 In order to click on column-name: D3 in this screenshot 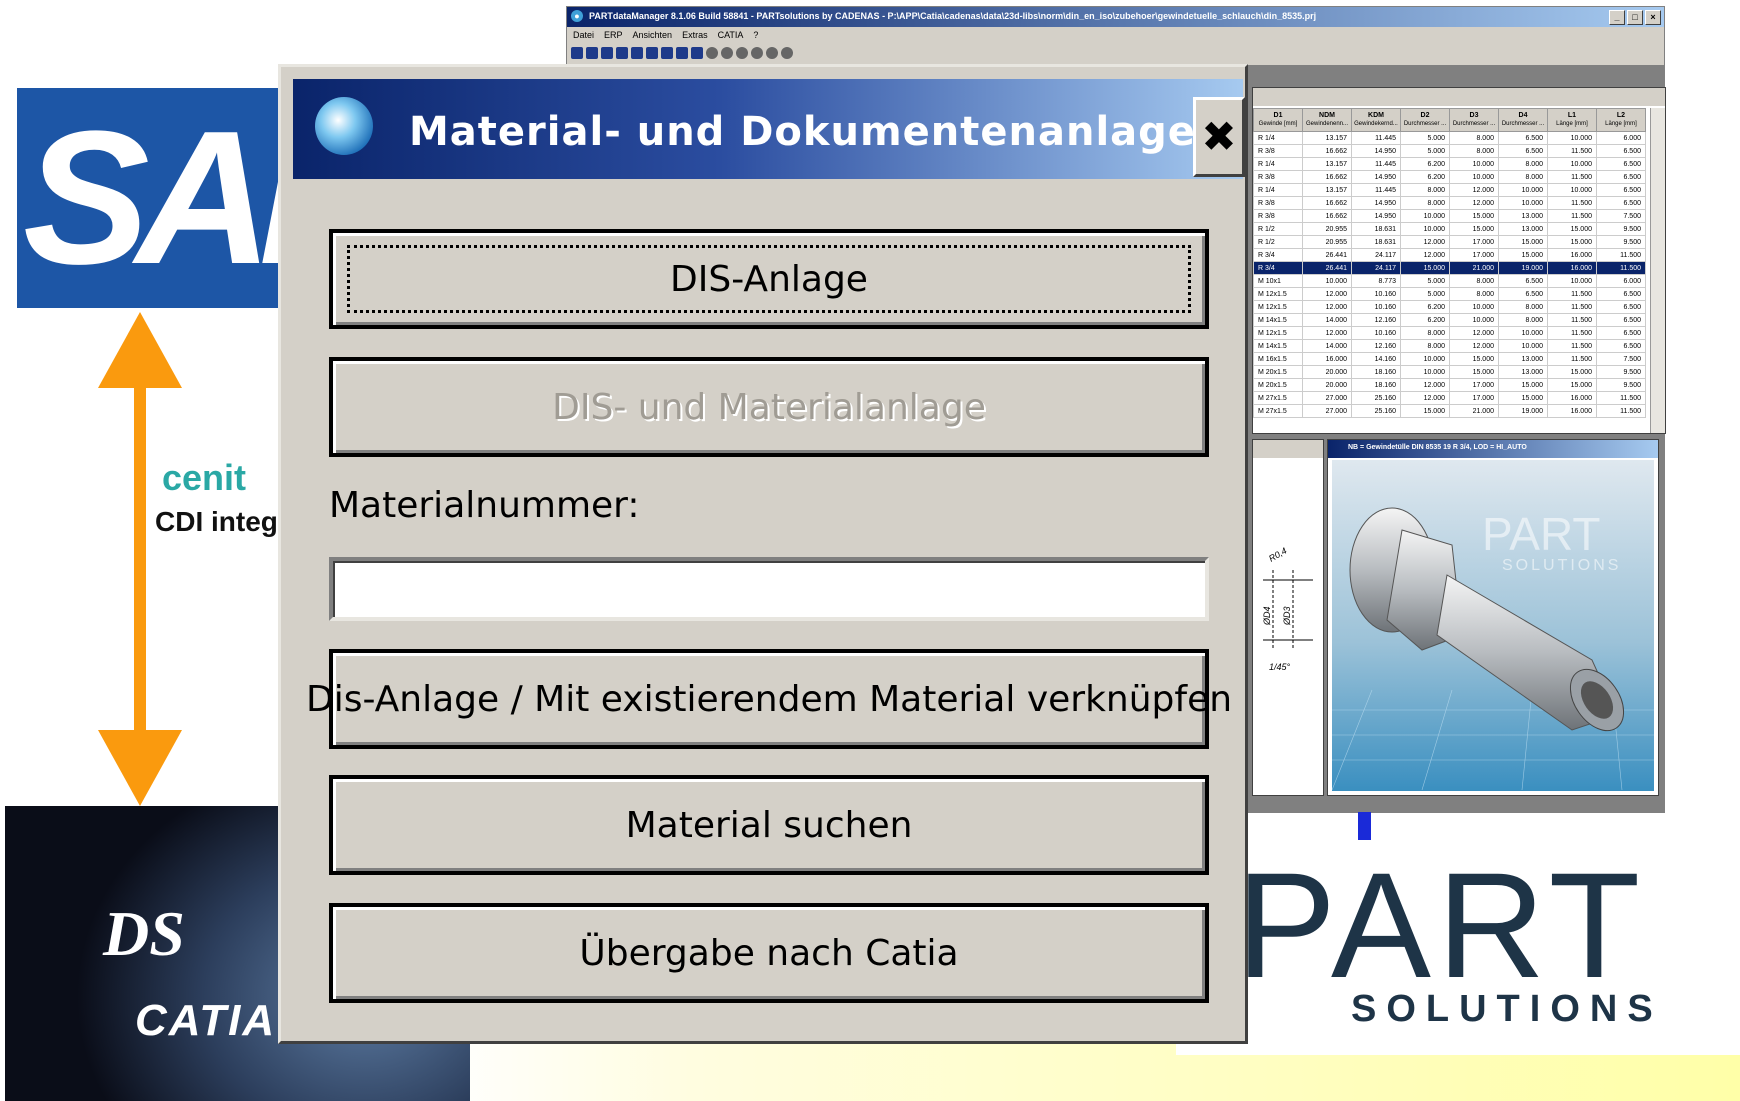, I will do `click(1474, 115)`.